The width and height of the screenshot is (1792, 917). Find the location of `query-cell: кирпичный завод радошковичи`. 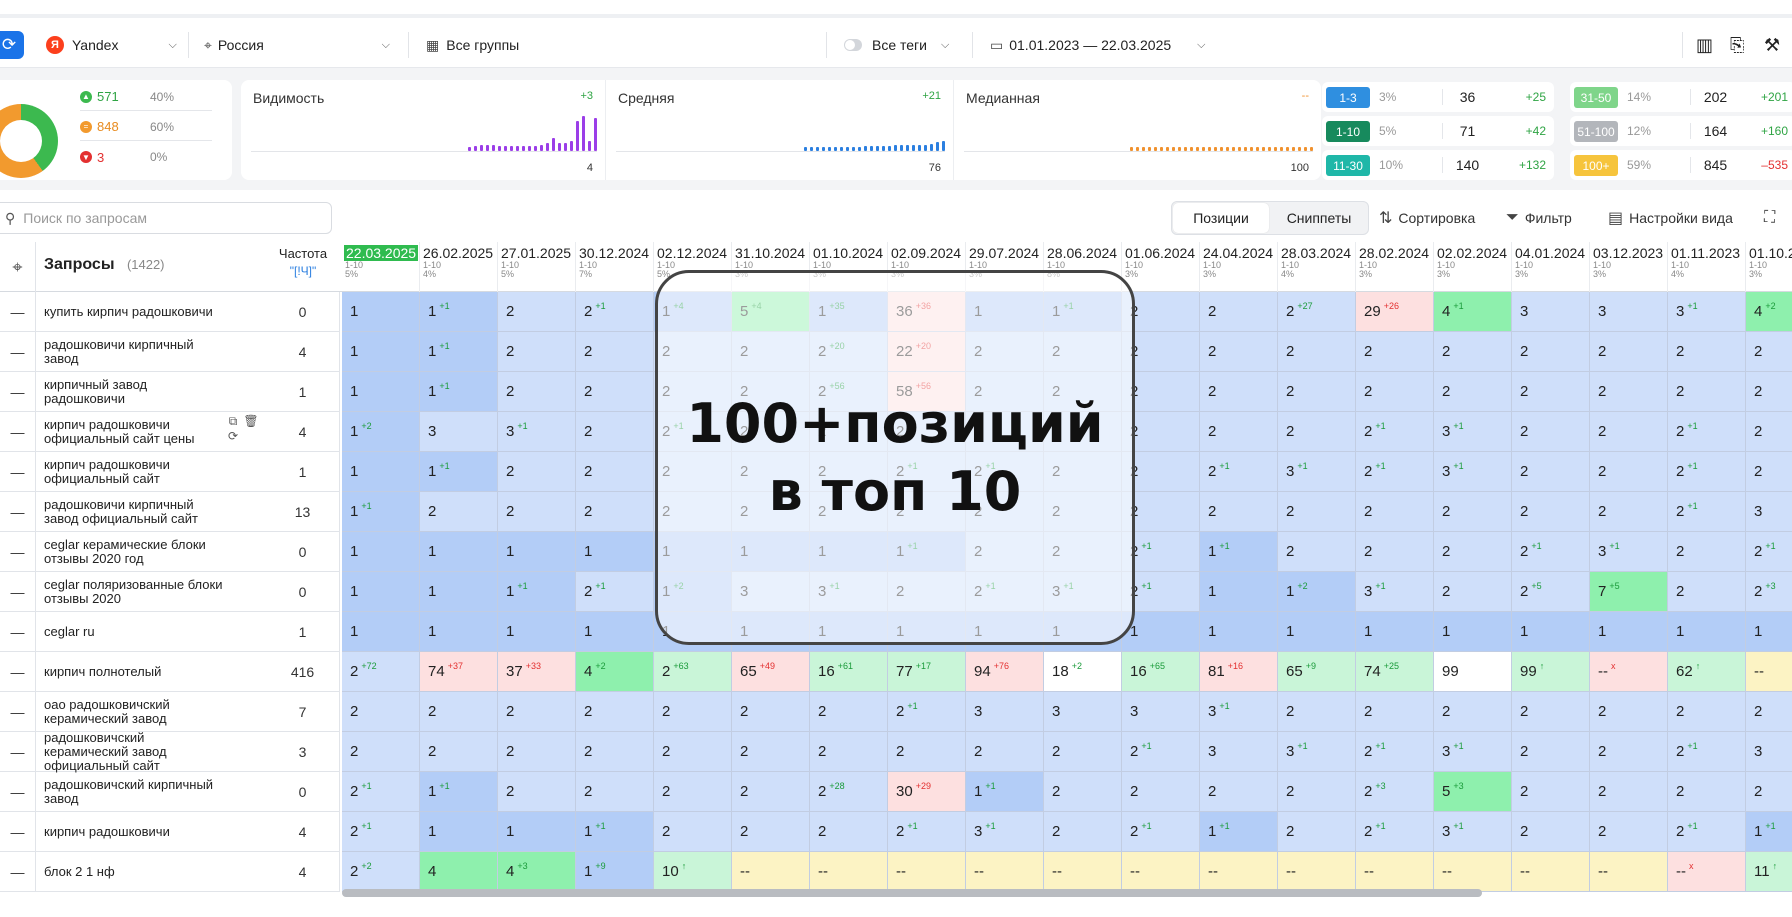

query-cell: кирпичный завод радошковичи is located at coordinates (151, 392).